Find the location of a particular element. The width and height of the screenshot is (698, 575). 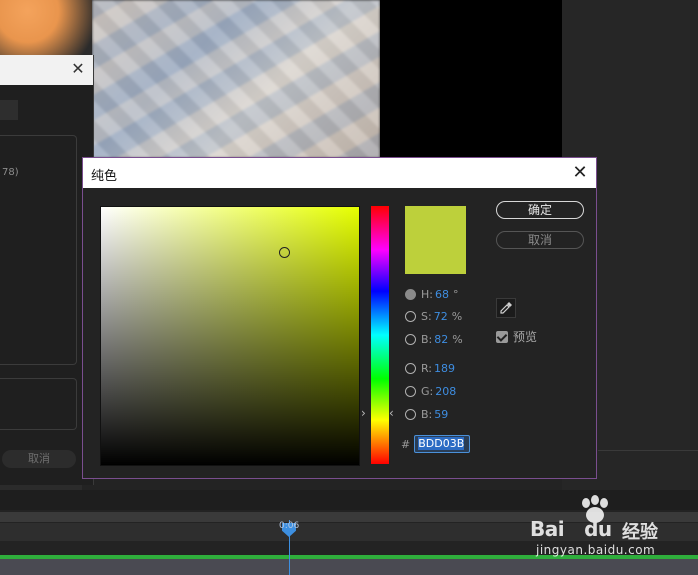

green-radio is located at coordinates (410, 391).